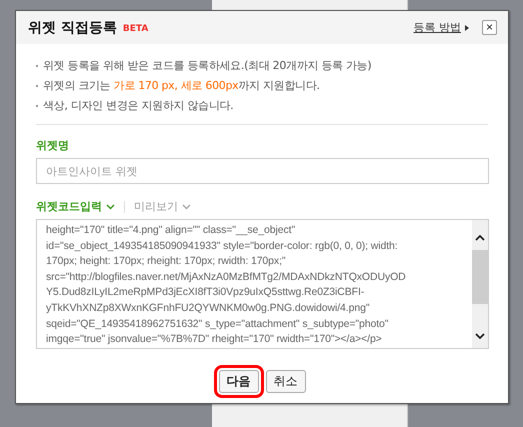 The width and height of the screenshot is (523, 427). I want to click on scrollbar, so click(480, 284).